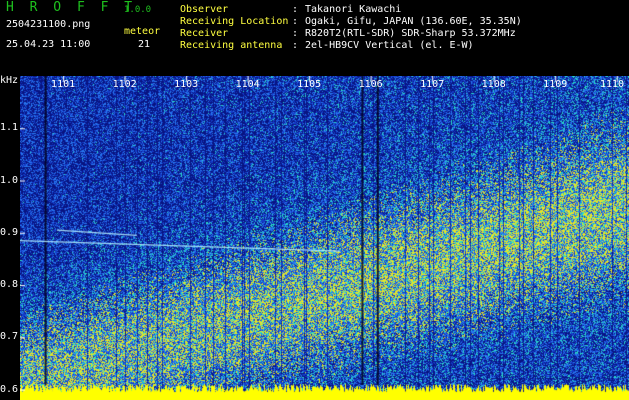  What do you see at coordinates (48, 24) in the screenshot?
I see `filename: 2504231100.png` at bounding box center [48, 24].